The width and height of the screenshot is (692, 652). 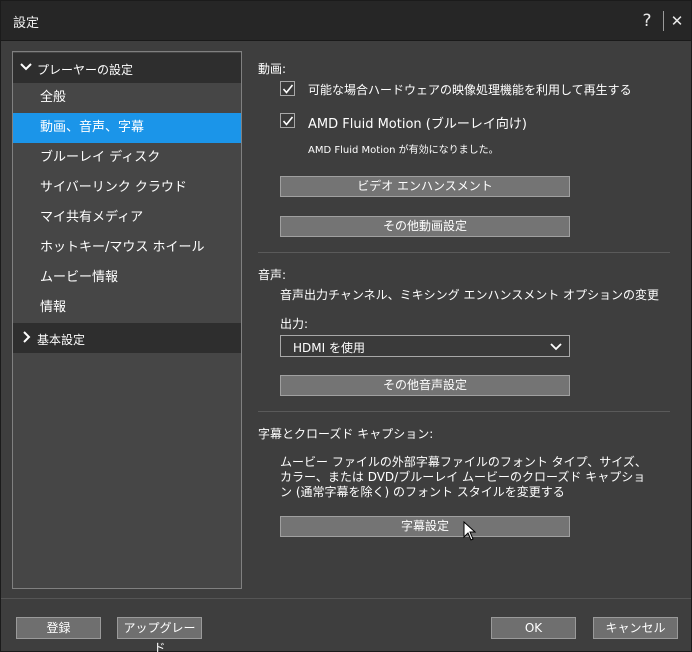 What do you see at coordinates (159, 634) in the screenshot?
I see `upgrade-button: アップグレード` at bounding box center [159, 634].